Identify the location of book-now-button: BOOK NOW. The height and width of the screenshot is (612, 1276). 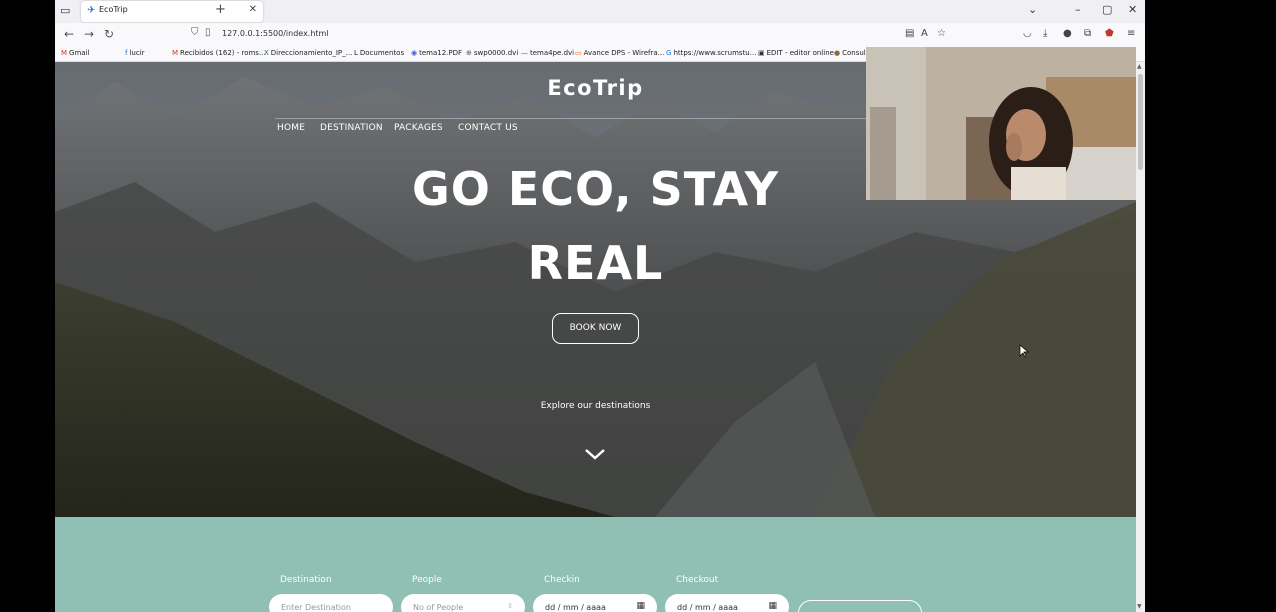
(595, 328).